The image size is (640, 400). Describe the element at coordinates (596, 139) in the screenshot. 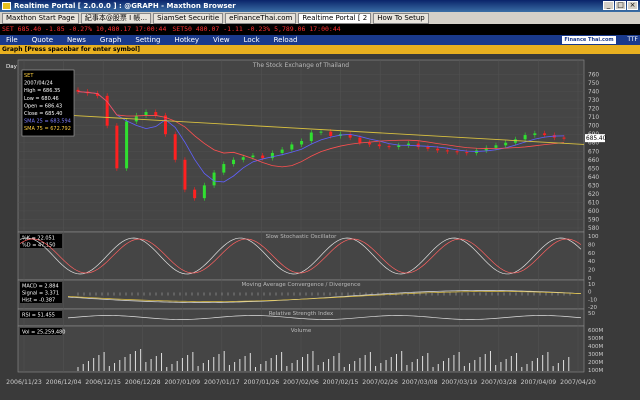

I see `last-price-label: 685.40` at that location.